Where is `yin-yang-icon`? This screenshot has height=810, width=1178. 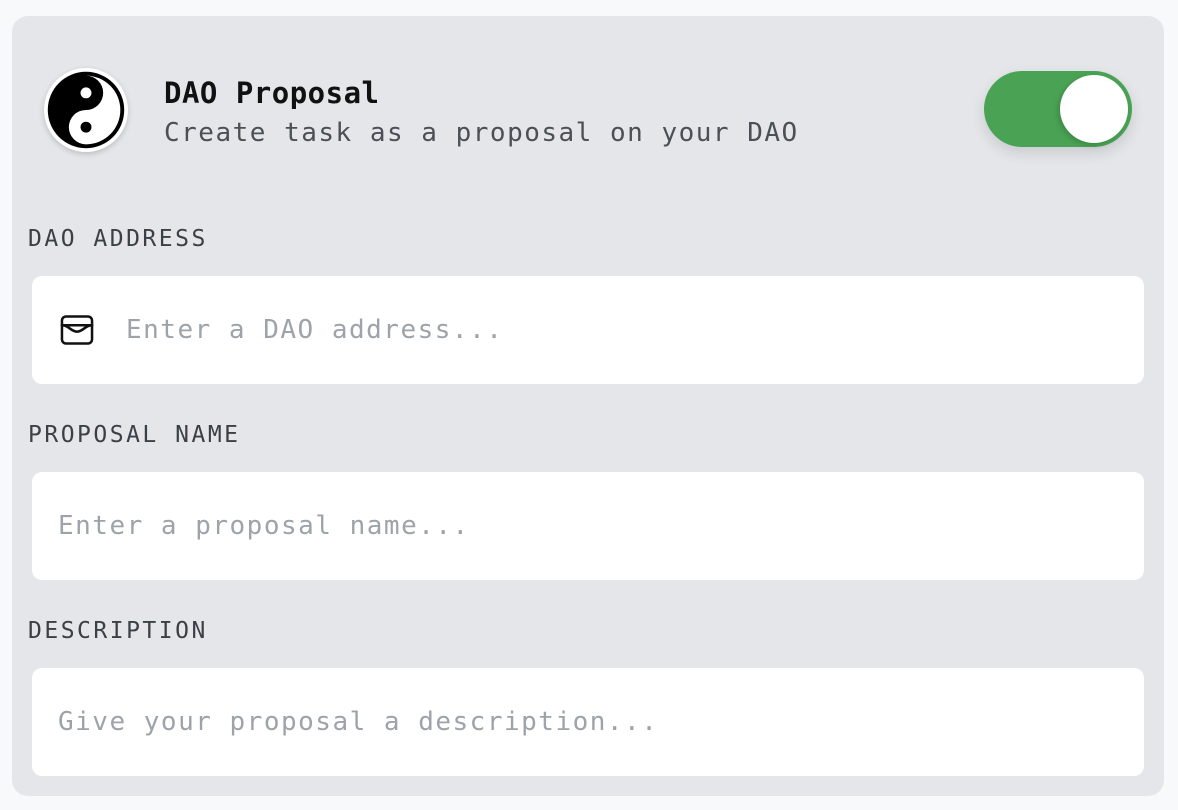
yin-yang-icon is located at coordinates (86, 110).